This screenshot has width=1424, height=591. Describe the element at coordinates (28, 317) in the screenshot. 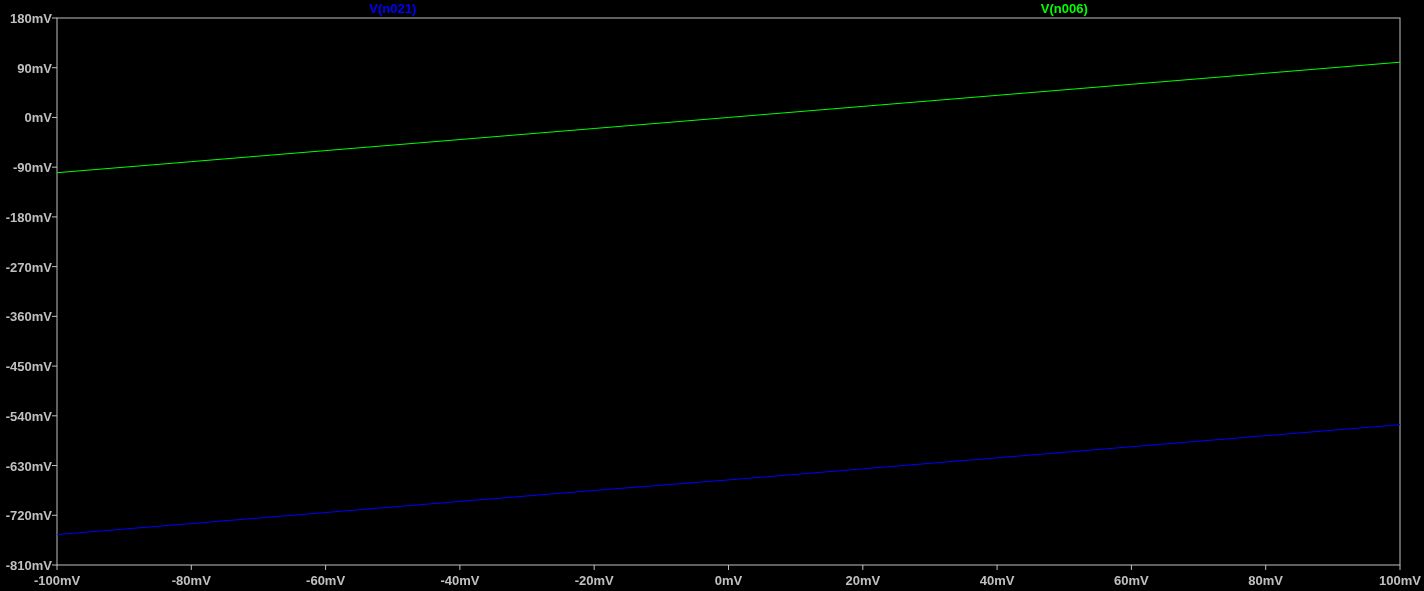

I see `axis-label: -360mV` at that location.